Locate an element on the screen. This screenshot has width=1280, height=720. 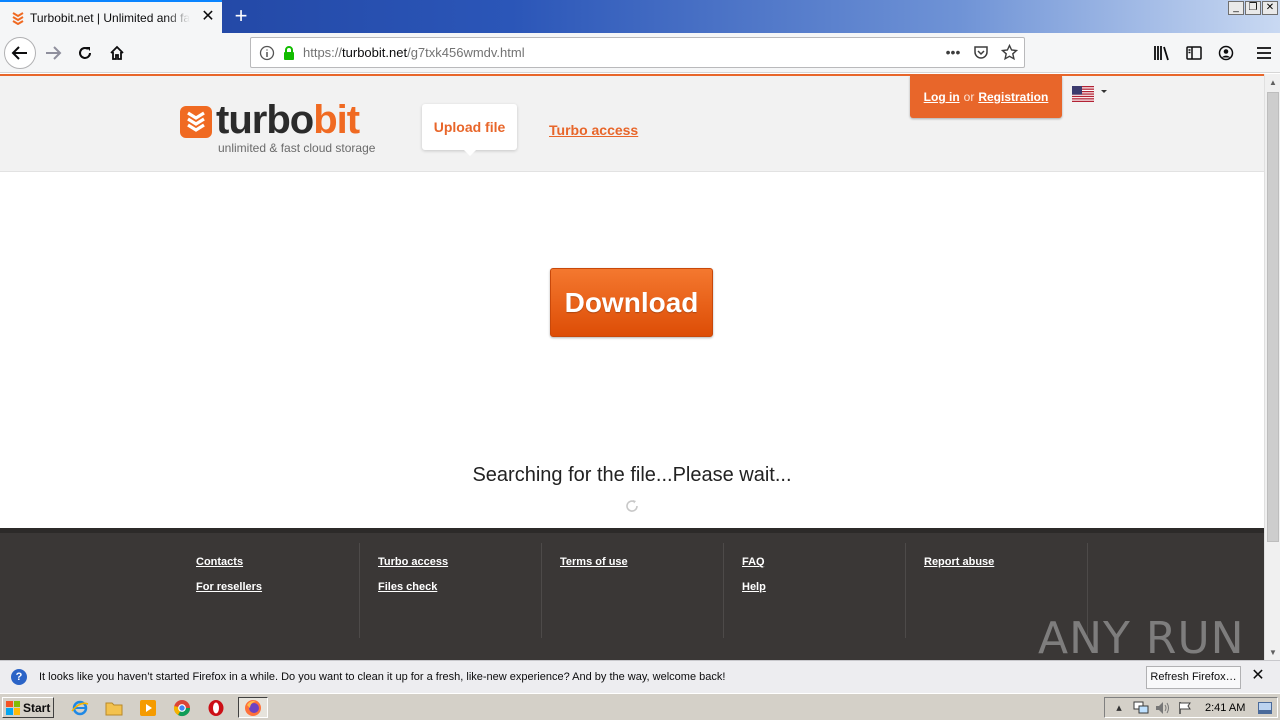
download-button: Download is located at coordinates (631, 302).